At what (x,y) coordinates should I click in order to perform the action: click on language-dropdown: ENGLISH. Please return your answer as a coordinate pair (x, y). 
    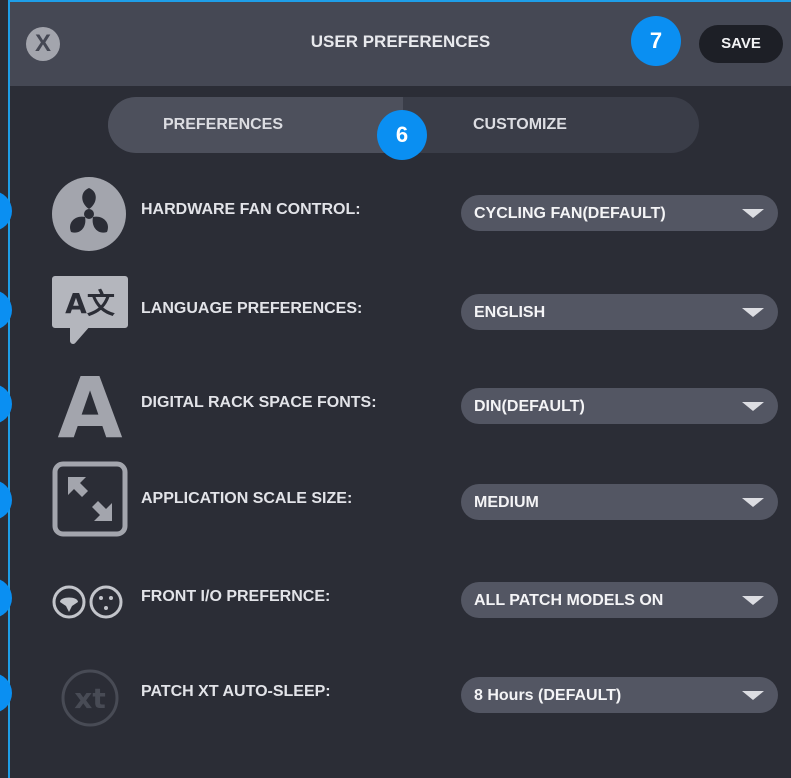
    Looking at the image, I should click on (619, 312).